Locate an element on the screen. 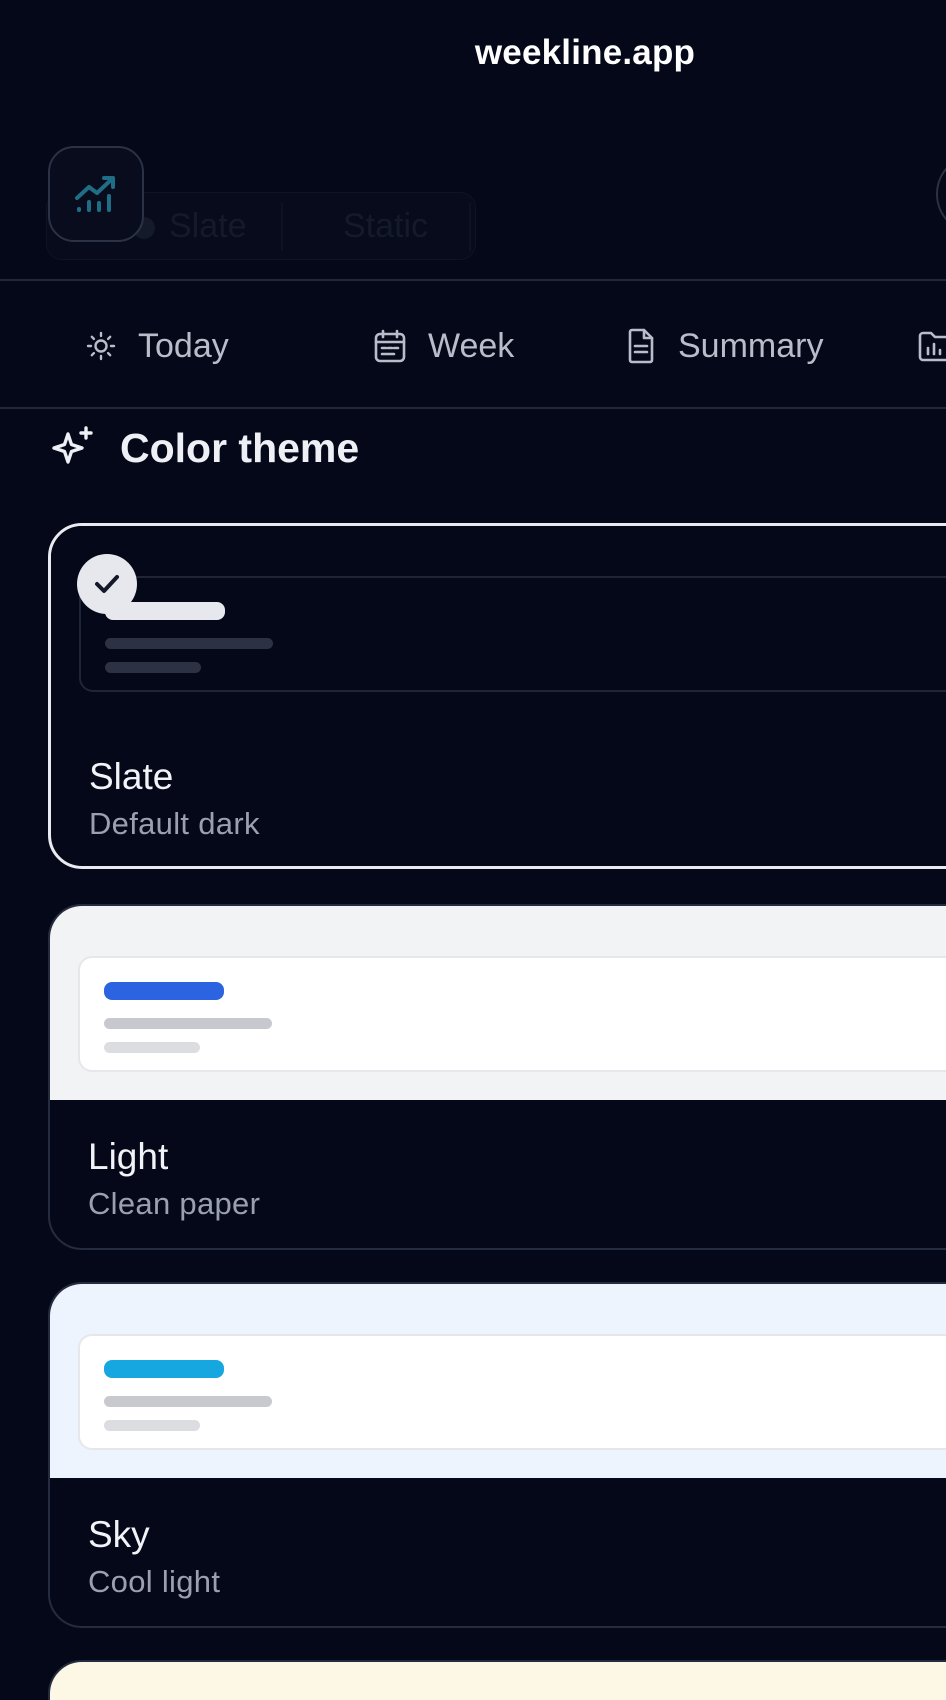  url-text: weekline.app is located at coordinates (585, 52).